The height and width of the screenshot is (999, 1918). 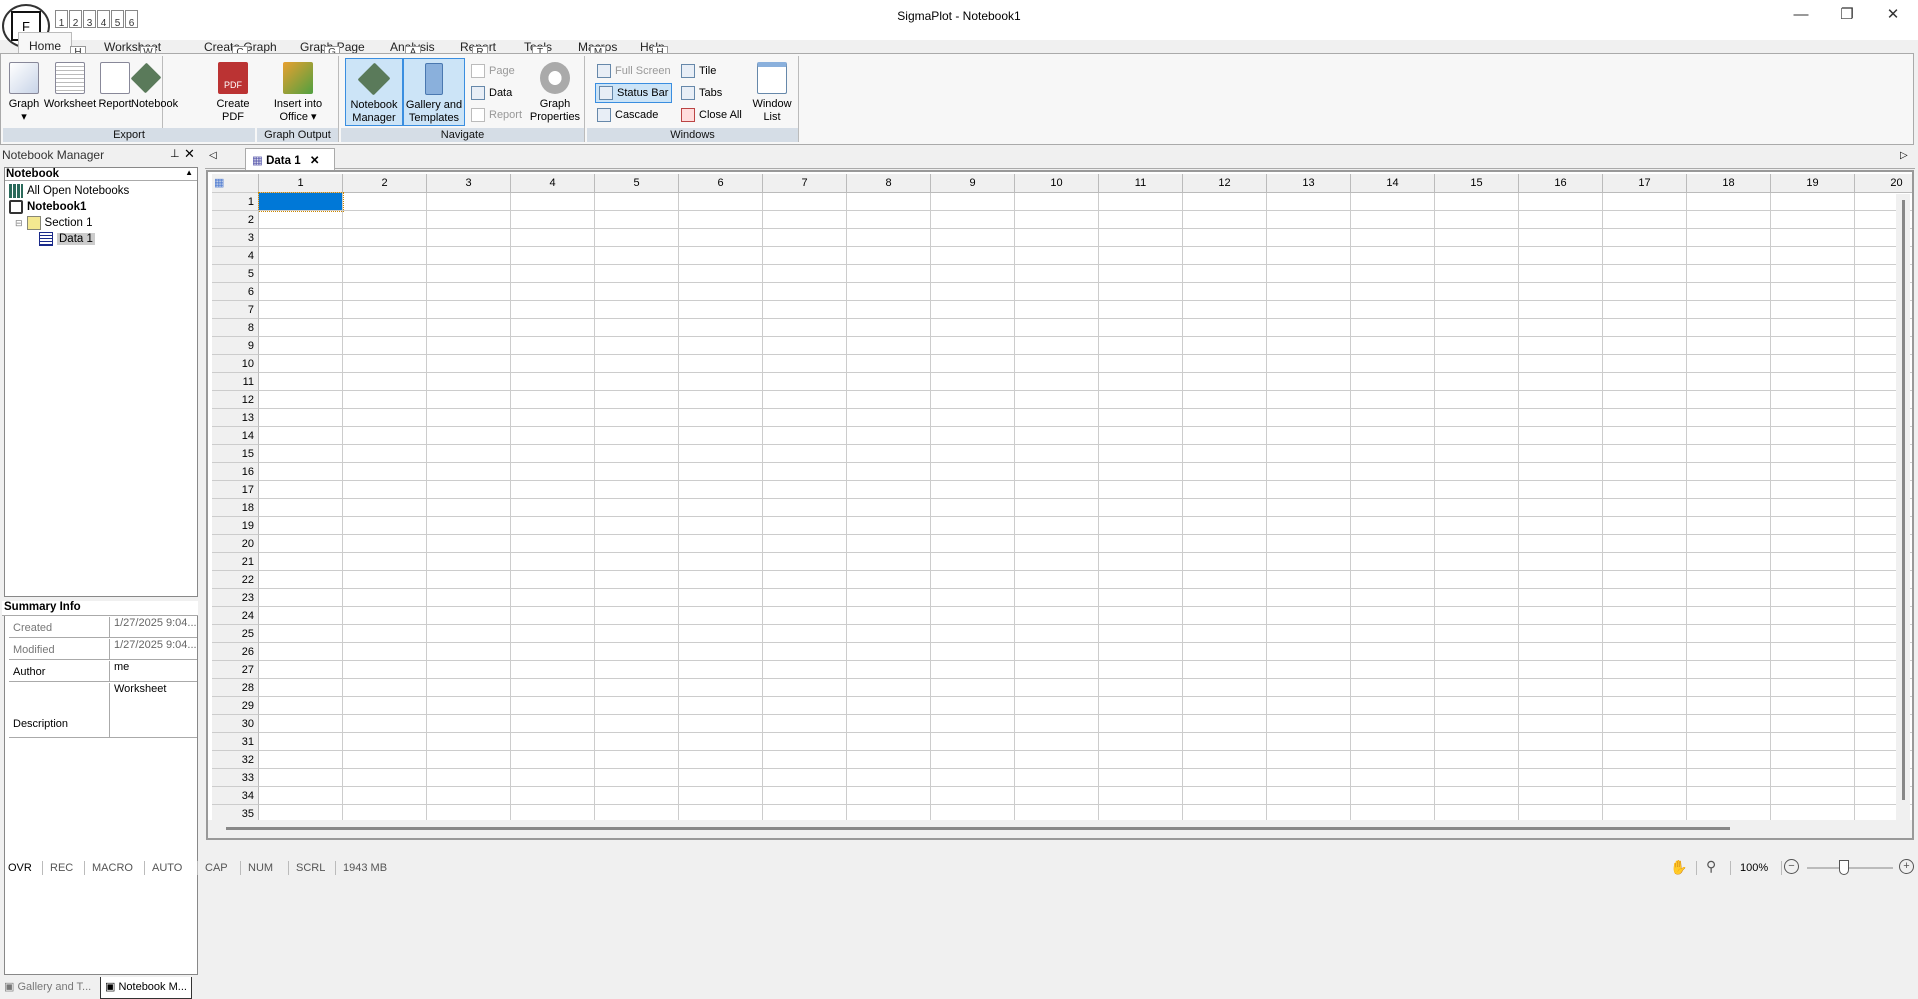 What do you see at coordinates (235, 760) in the screenshot?
I see `row-header: 32` at bounding box center [235, 760].